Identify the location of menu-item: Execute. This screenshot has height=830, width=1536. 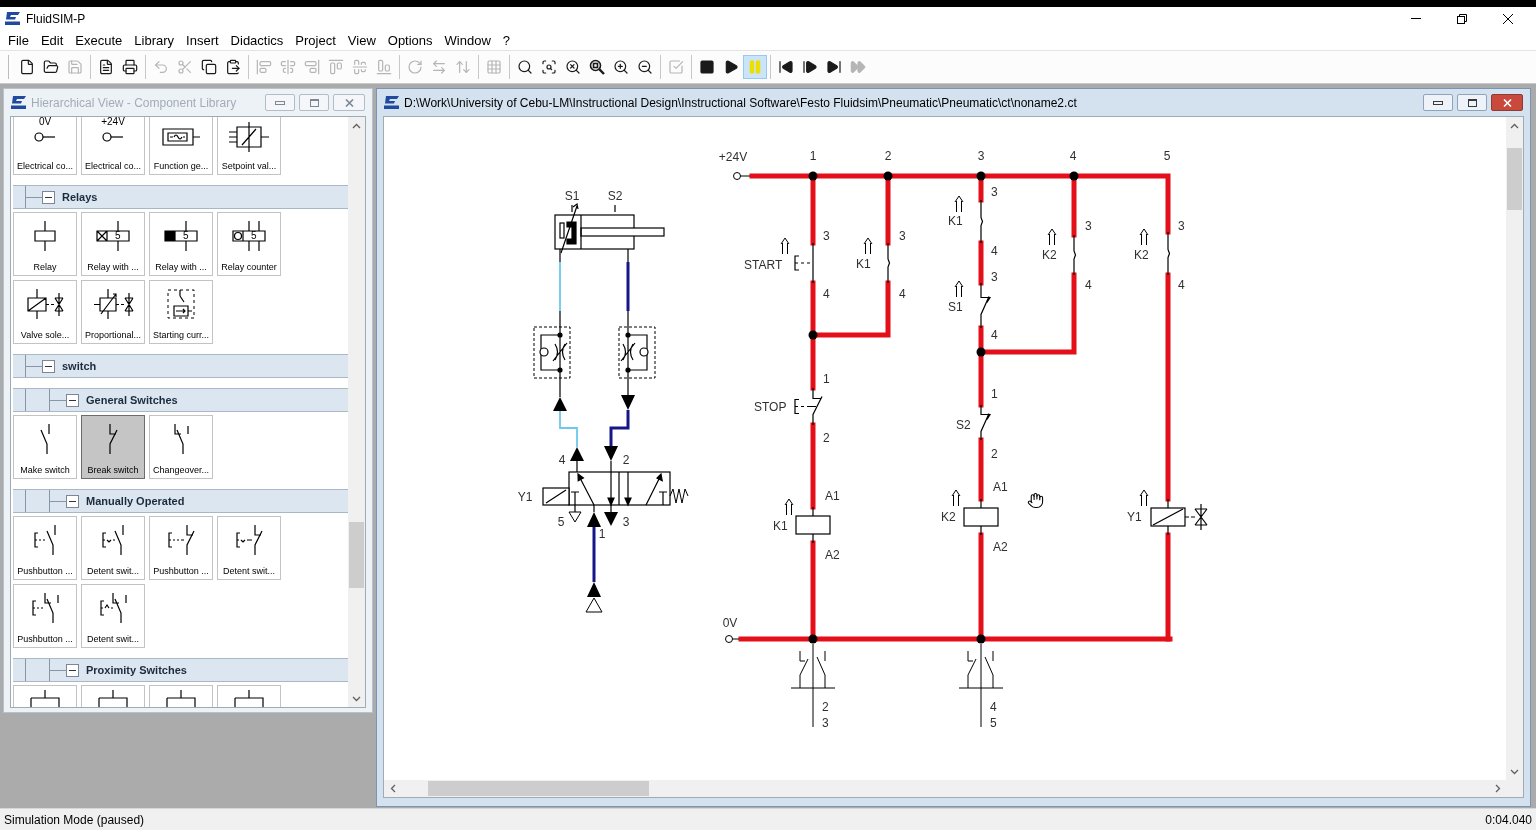
(99, 40).